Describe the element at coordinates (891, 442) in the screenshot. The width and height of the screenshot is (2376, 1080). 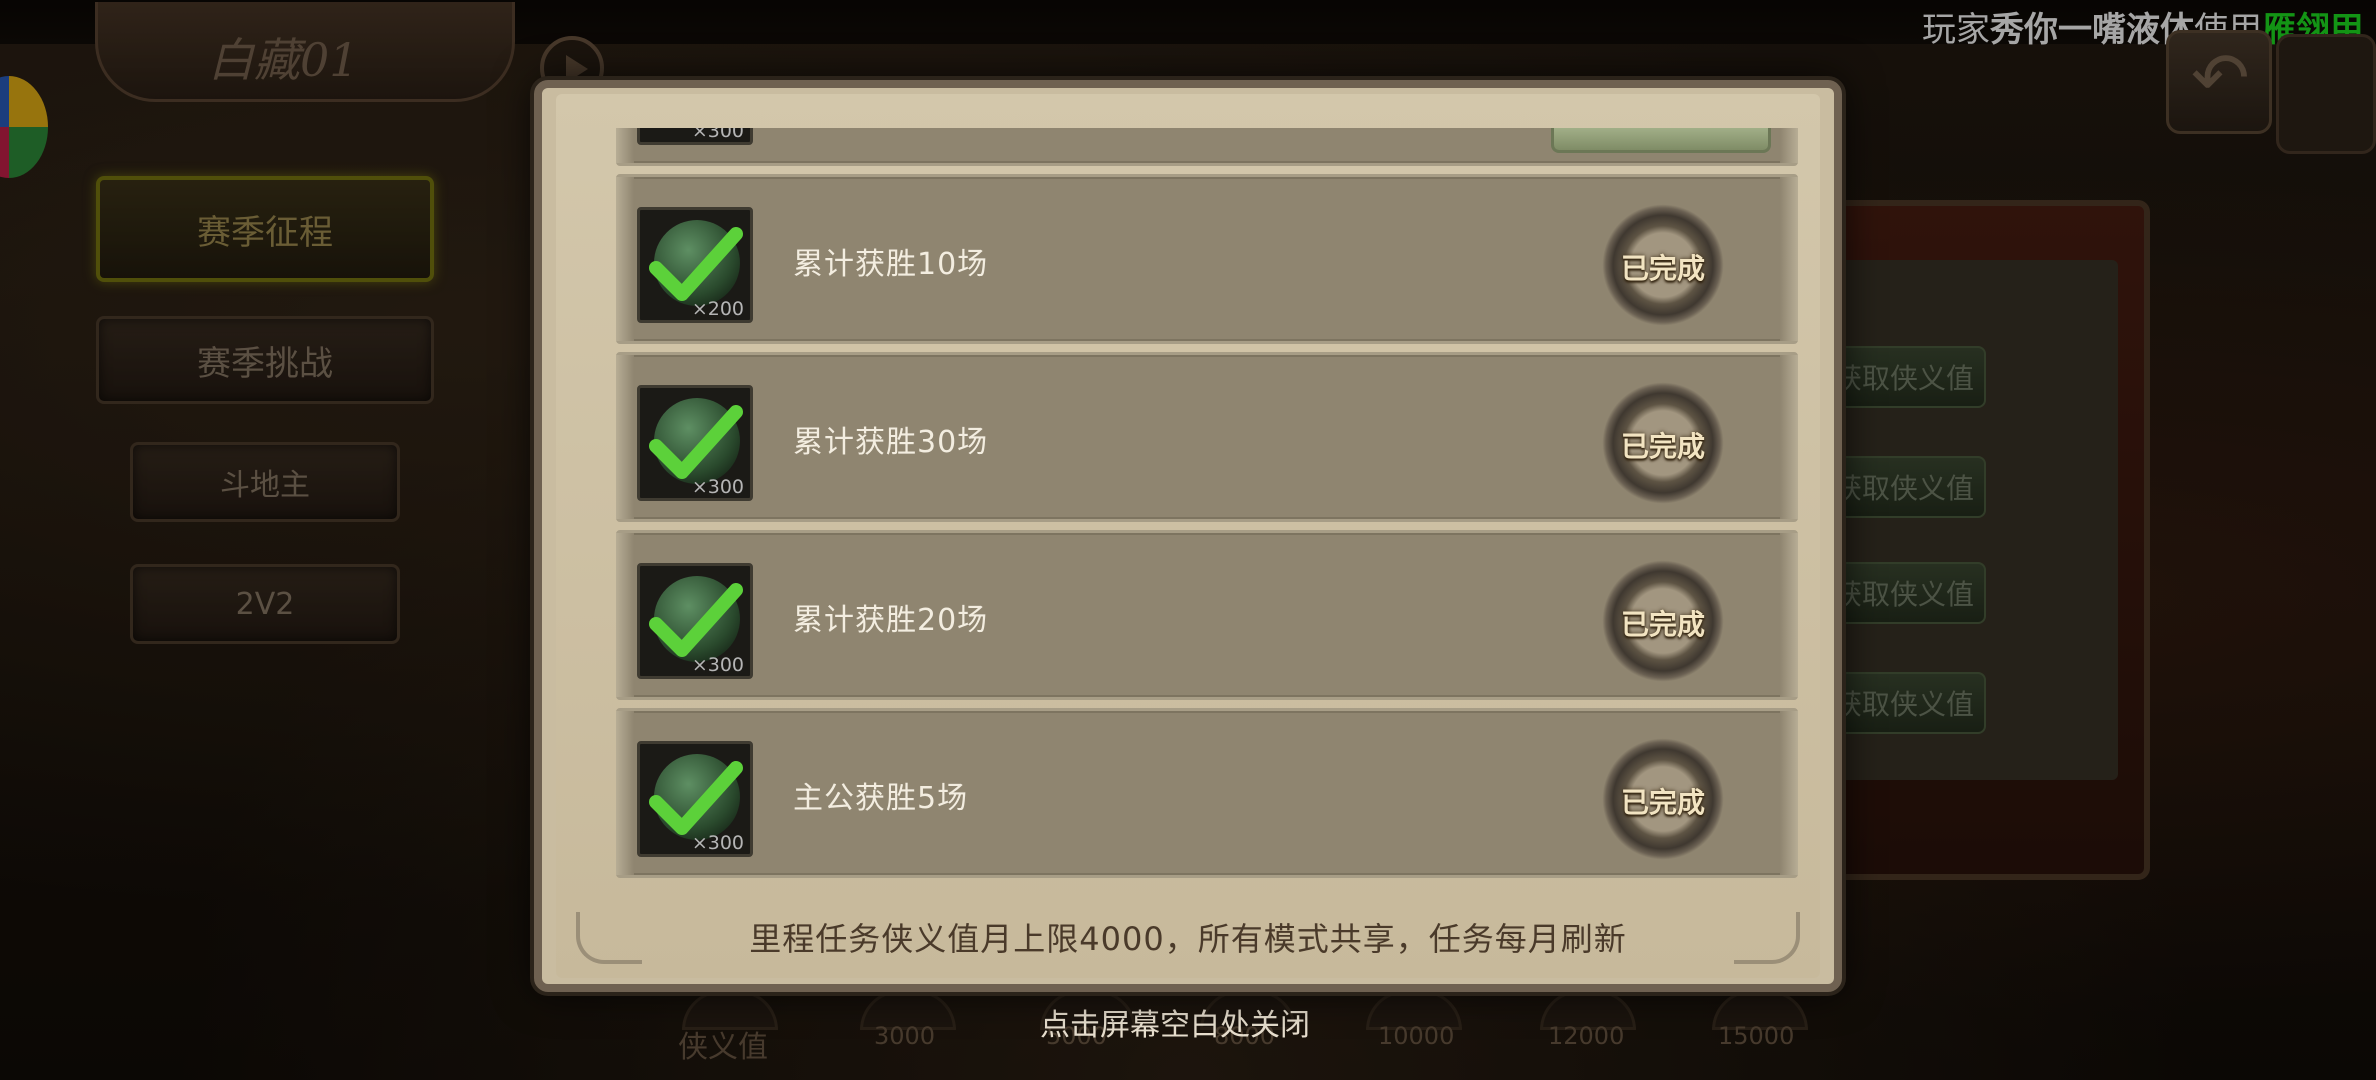
I see `task-title: 累计获胜30场` at that location.